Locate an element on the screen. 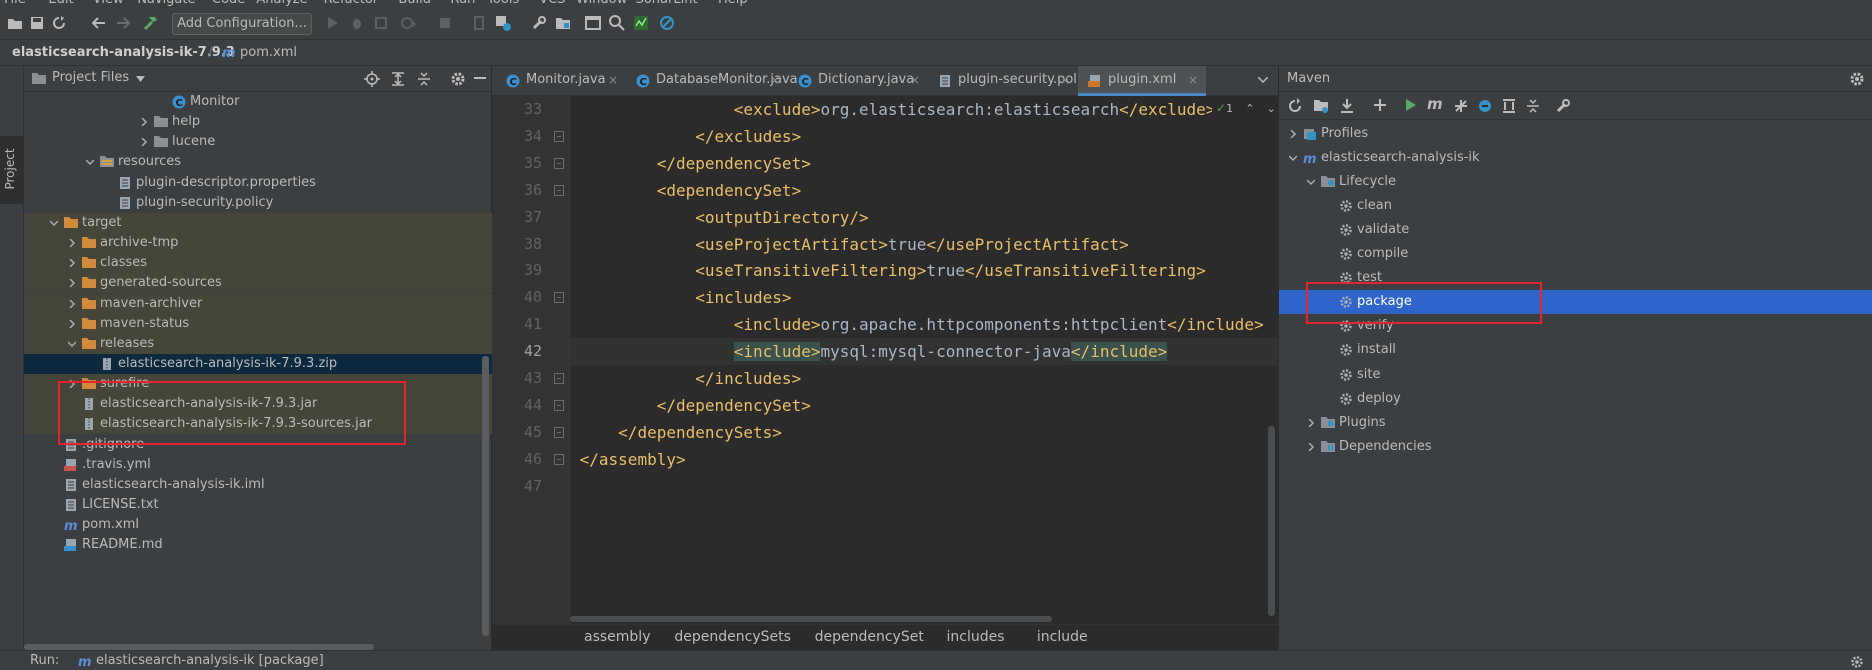 The image size is (1872, 670). project-tree-item: maven-archiver is located at coordinates (258, 303).